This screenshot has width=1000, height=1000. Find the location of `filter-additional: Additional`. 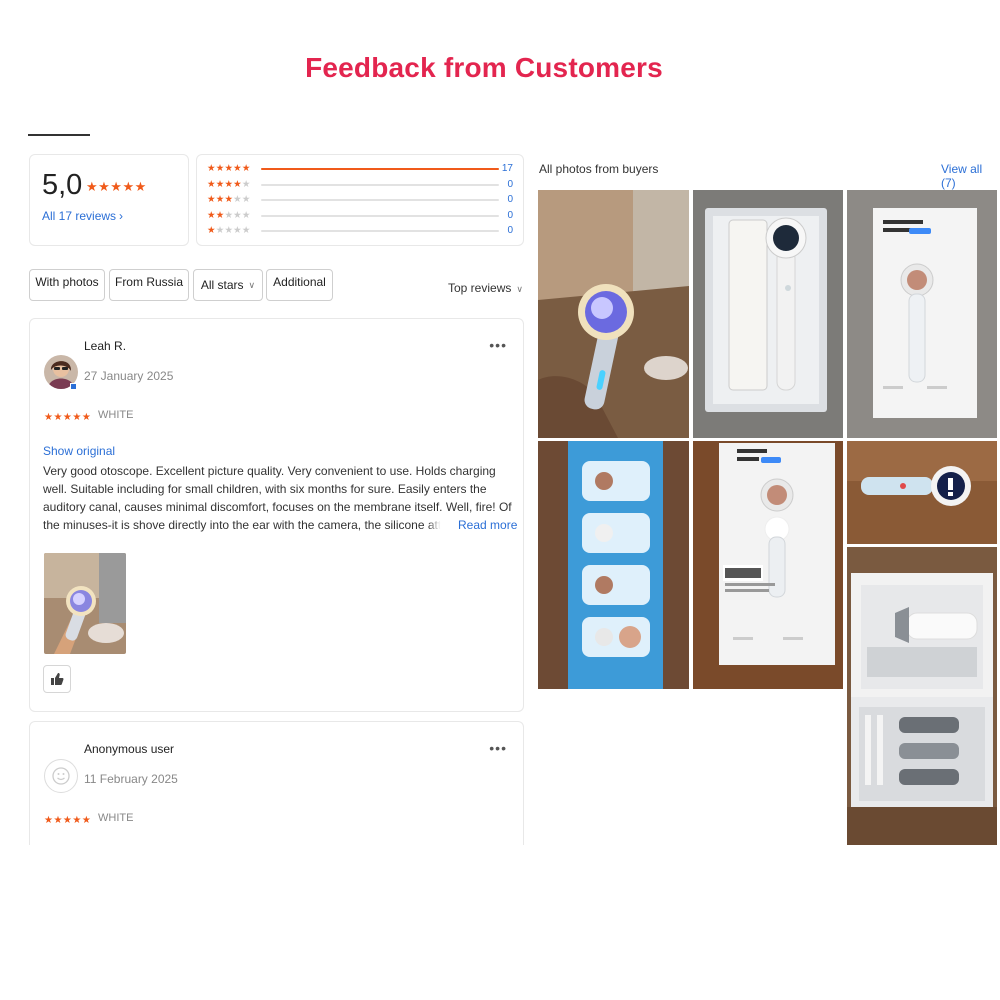

filter-additional: Additional is located at coordinates (299, 285).